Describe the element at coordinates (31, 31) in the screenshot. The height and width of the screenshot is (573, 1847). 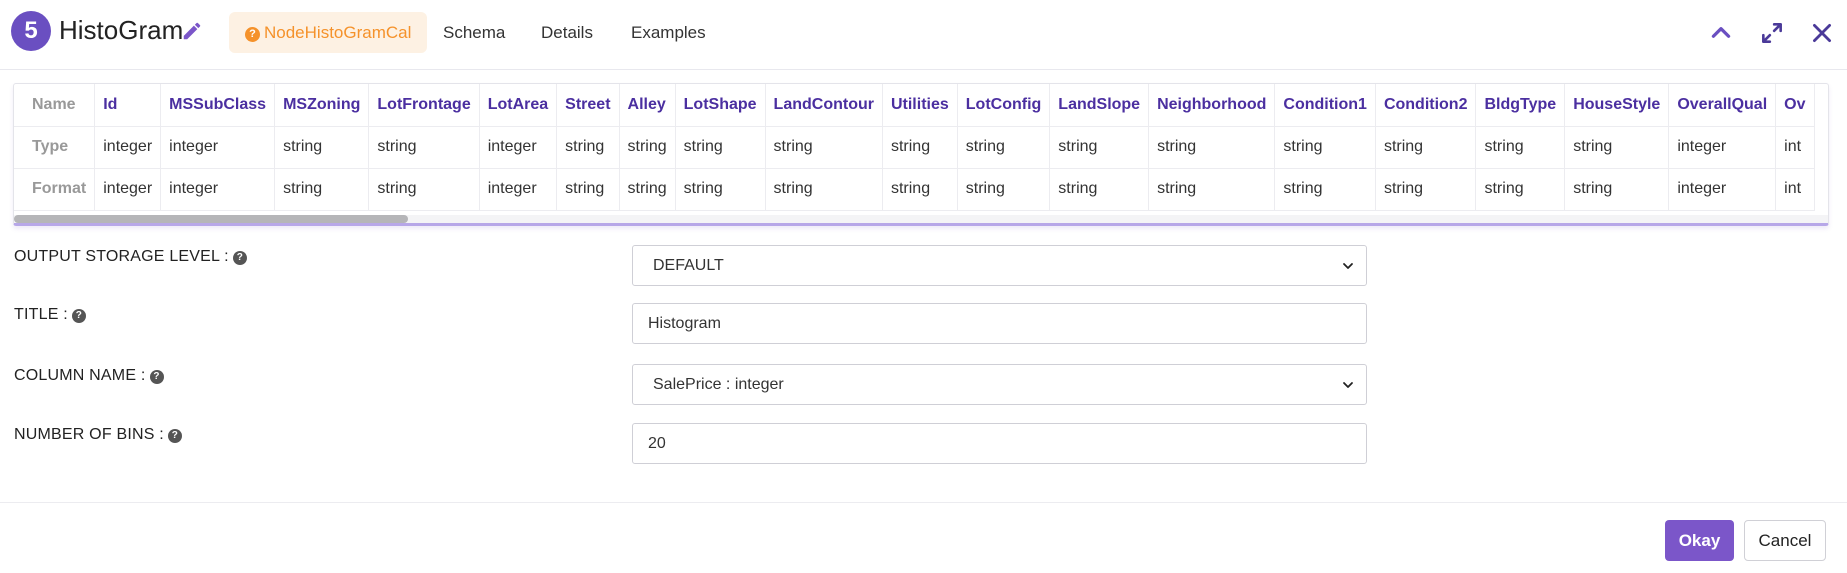
I see `step-number-badge: 5` at that location.